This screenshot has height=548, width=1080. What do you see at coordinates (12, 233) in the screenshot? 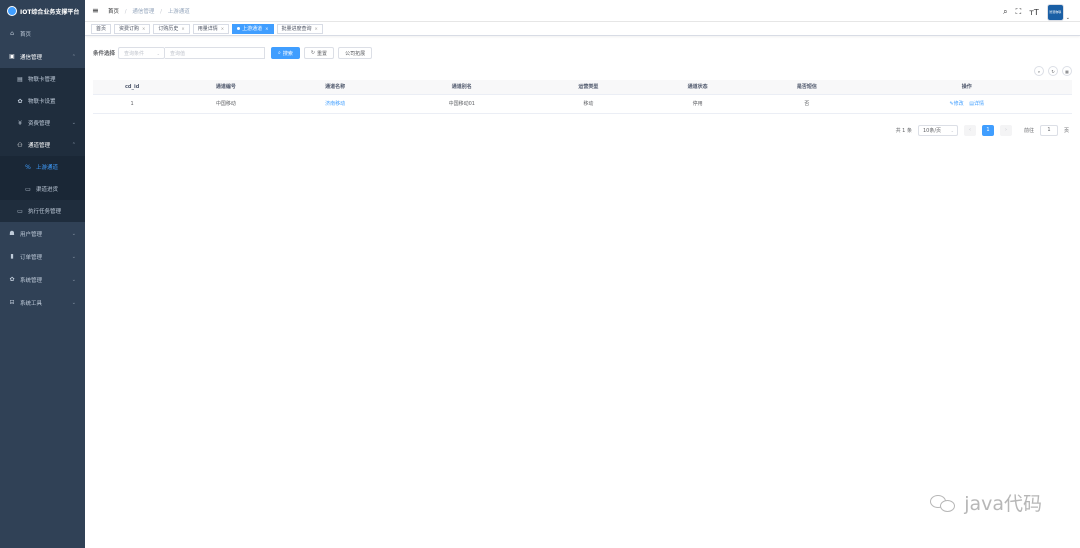
I see `user-icon: ☗` at bounding box center [12, 233].